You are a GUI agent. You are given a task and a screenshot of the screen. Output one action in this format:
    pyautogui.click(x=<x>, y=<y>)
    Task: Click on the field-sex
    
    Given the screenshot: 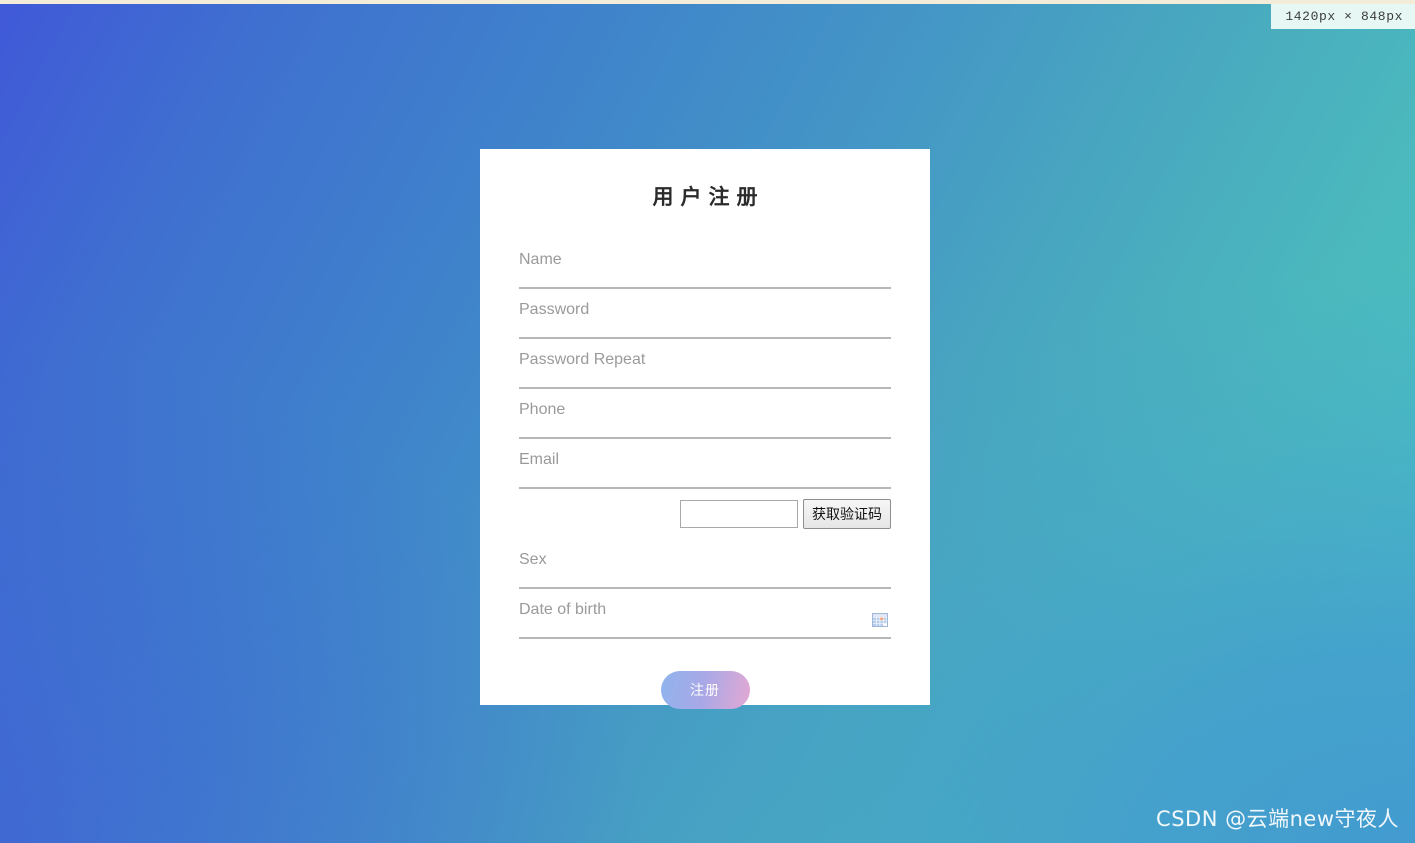 What is the action you would take?
    pyautogui.click(x=705, y=564)
    